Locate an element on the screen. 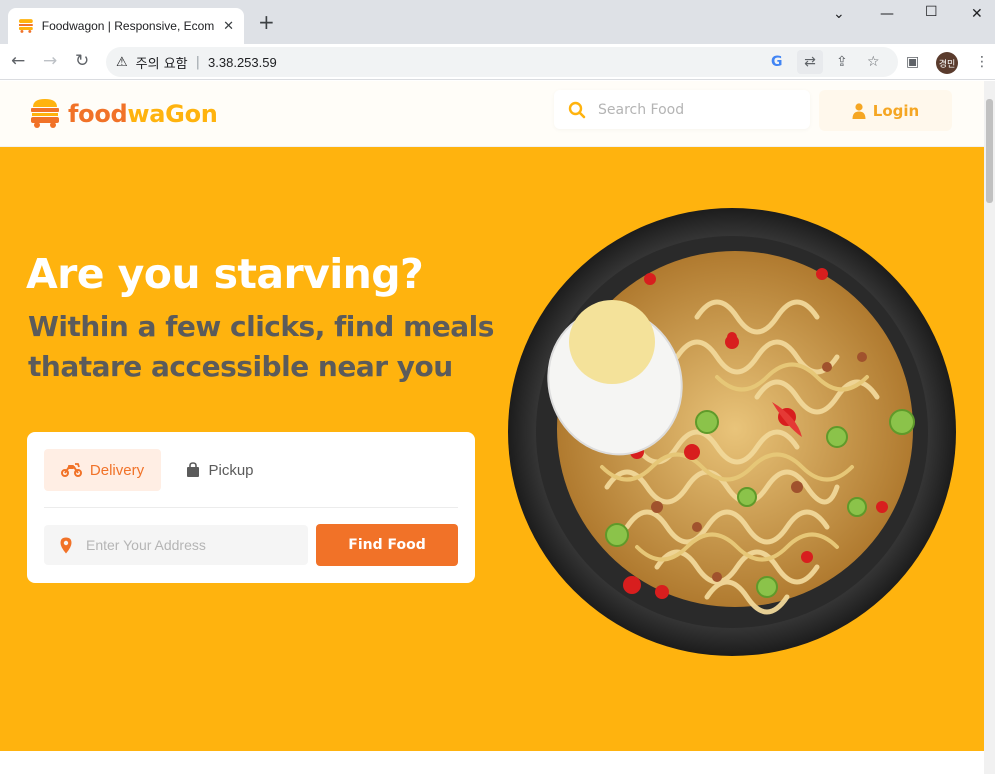 This screenshot has height=774, width=995. find-food-button: Find Food is located at coordinates (387, 545).